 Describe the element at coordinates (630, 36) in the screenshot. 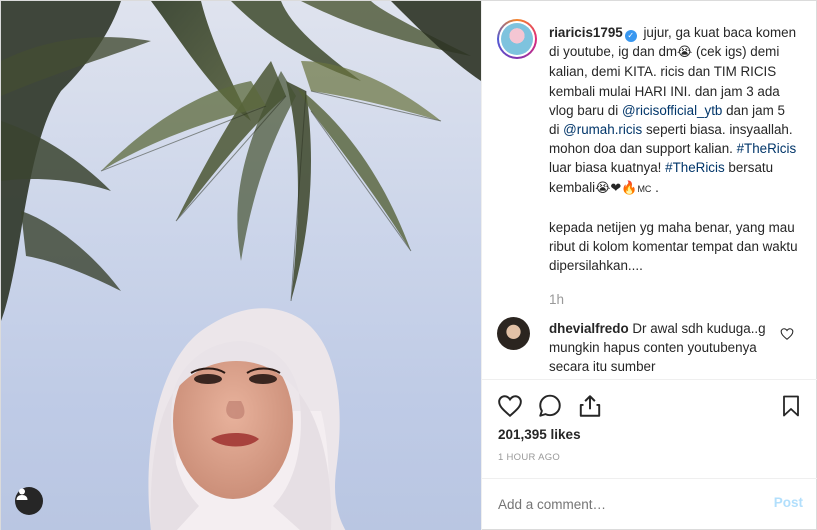

I see `verified-badge-icon: ✓` at that location.